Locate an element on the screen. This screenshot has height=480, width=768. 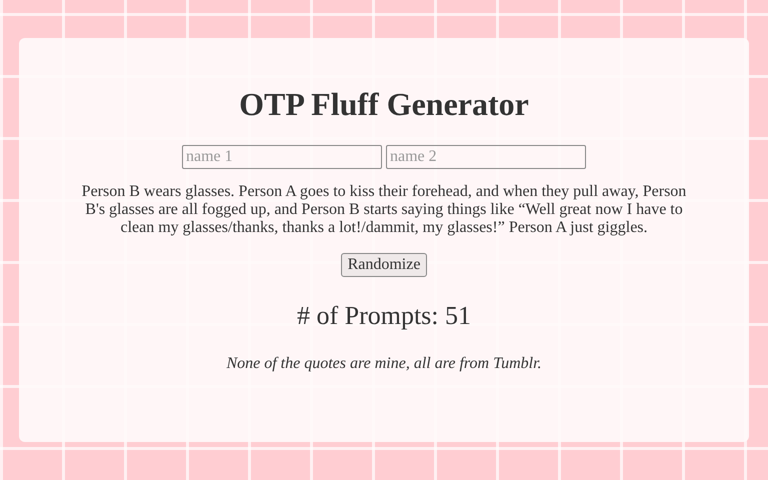
name-field: name 2 is located at coordinates (486, 157).